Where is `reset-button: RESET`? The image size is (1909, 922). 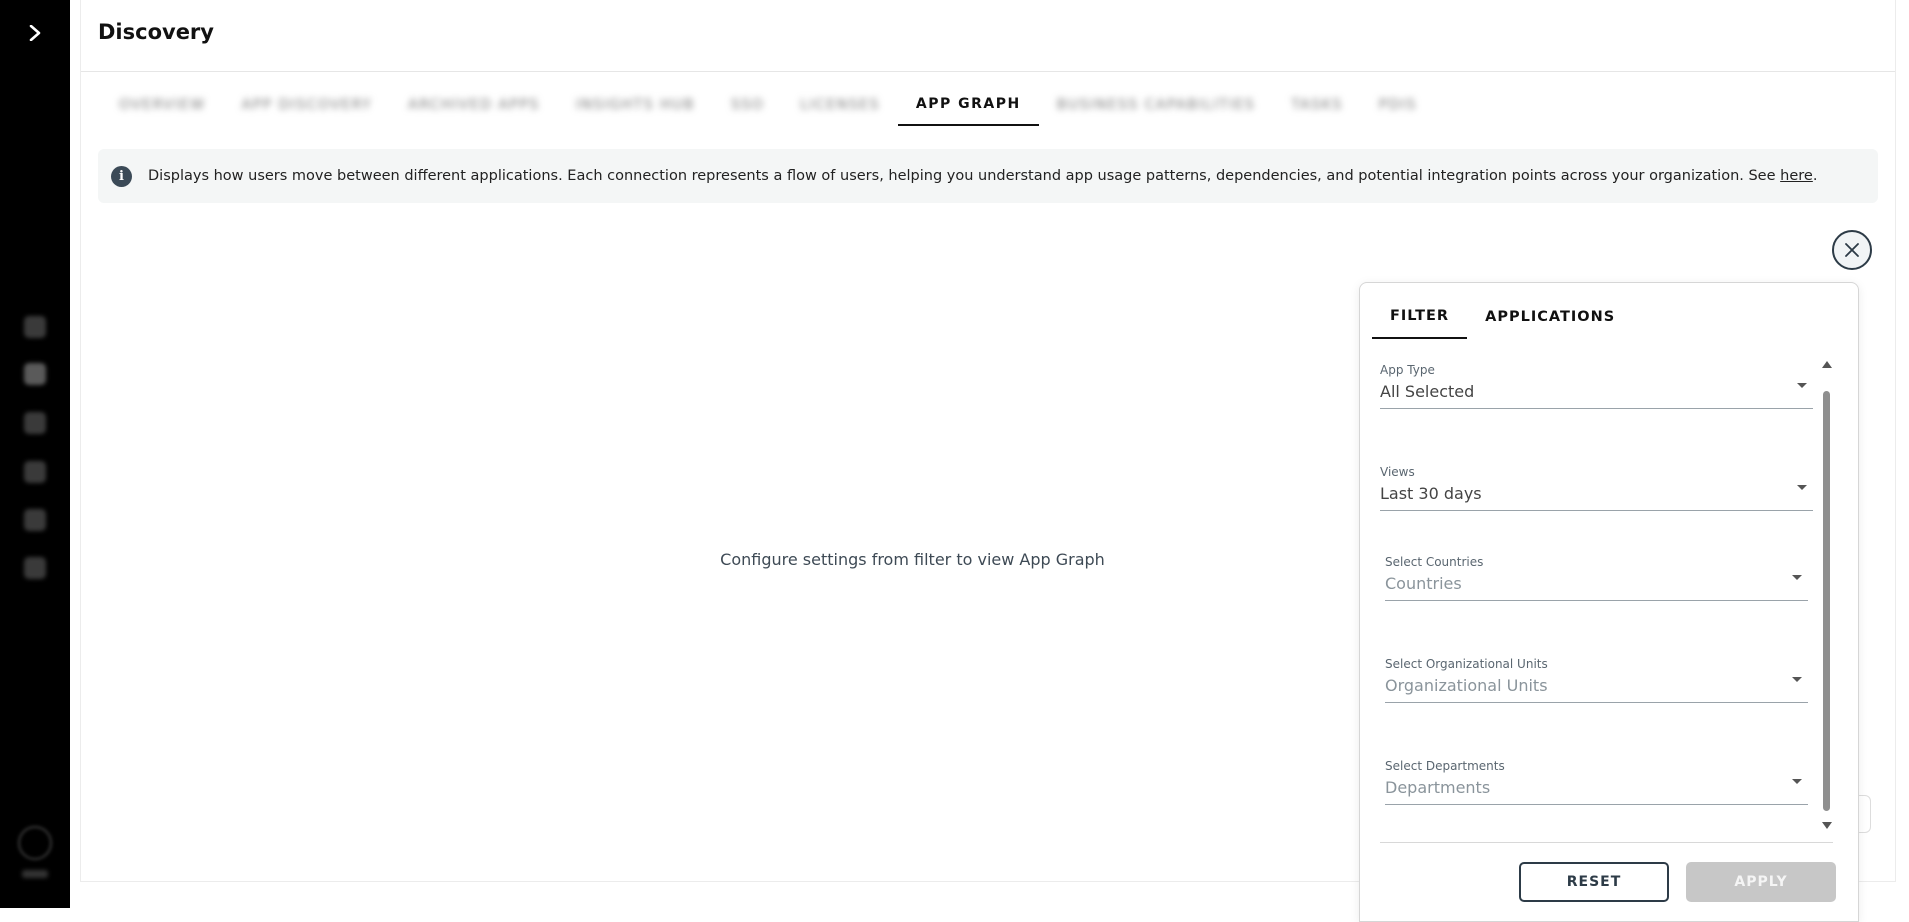 reset-button: RESET is located at coordinates (1594, 882).